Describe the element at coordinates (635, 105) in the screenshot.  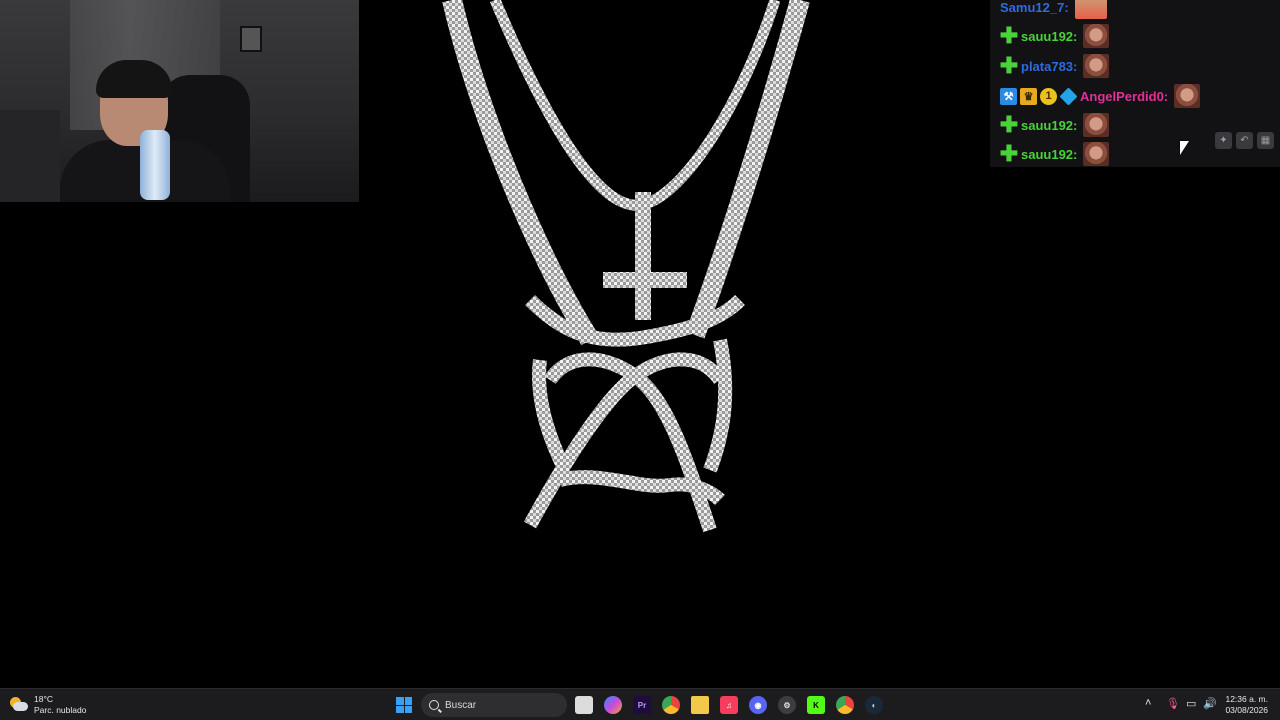
I see `inner-chain` at that location.